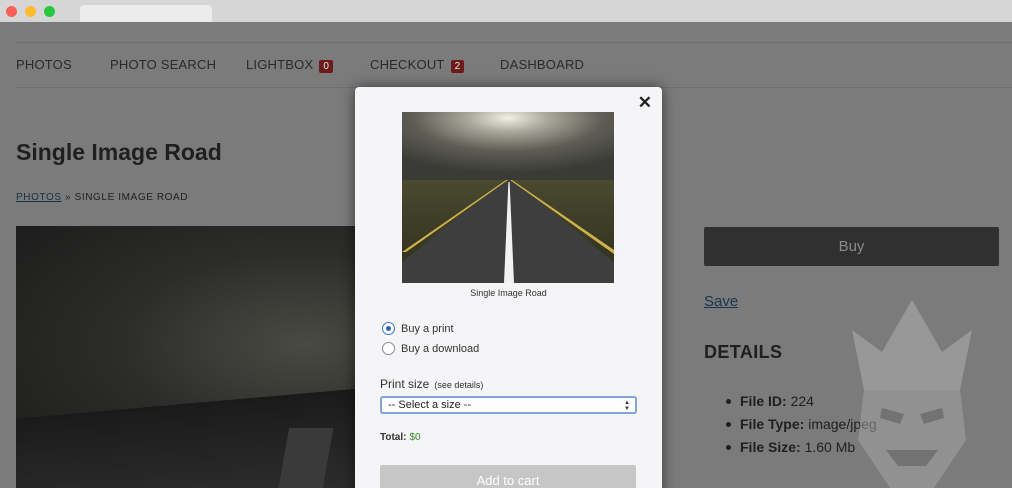 The width and height of the screenshot is (1012, 488). What do you see at coordinates (388, 328) in the screenshot?
I see `buy-print-radio` at bounding box center [388, 328].